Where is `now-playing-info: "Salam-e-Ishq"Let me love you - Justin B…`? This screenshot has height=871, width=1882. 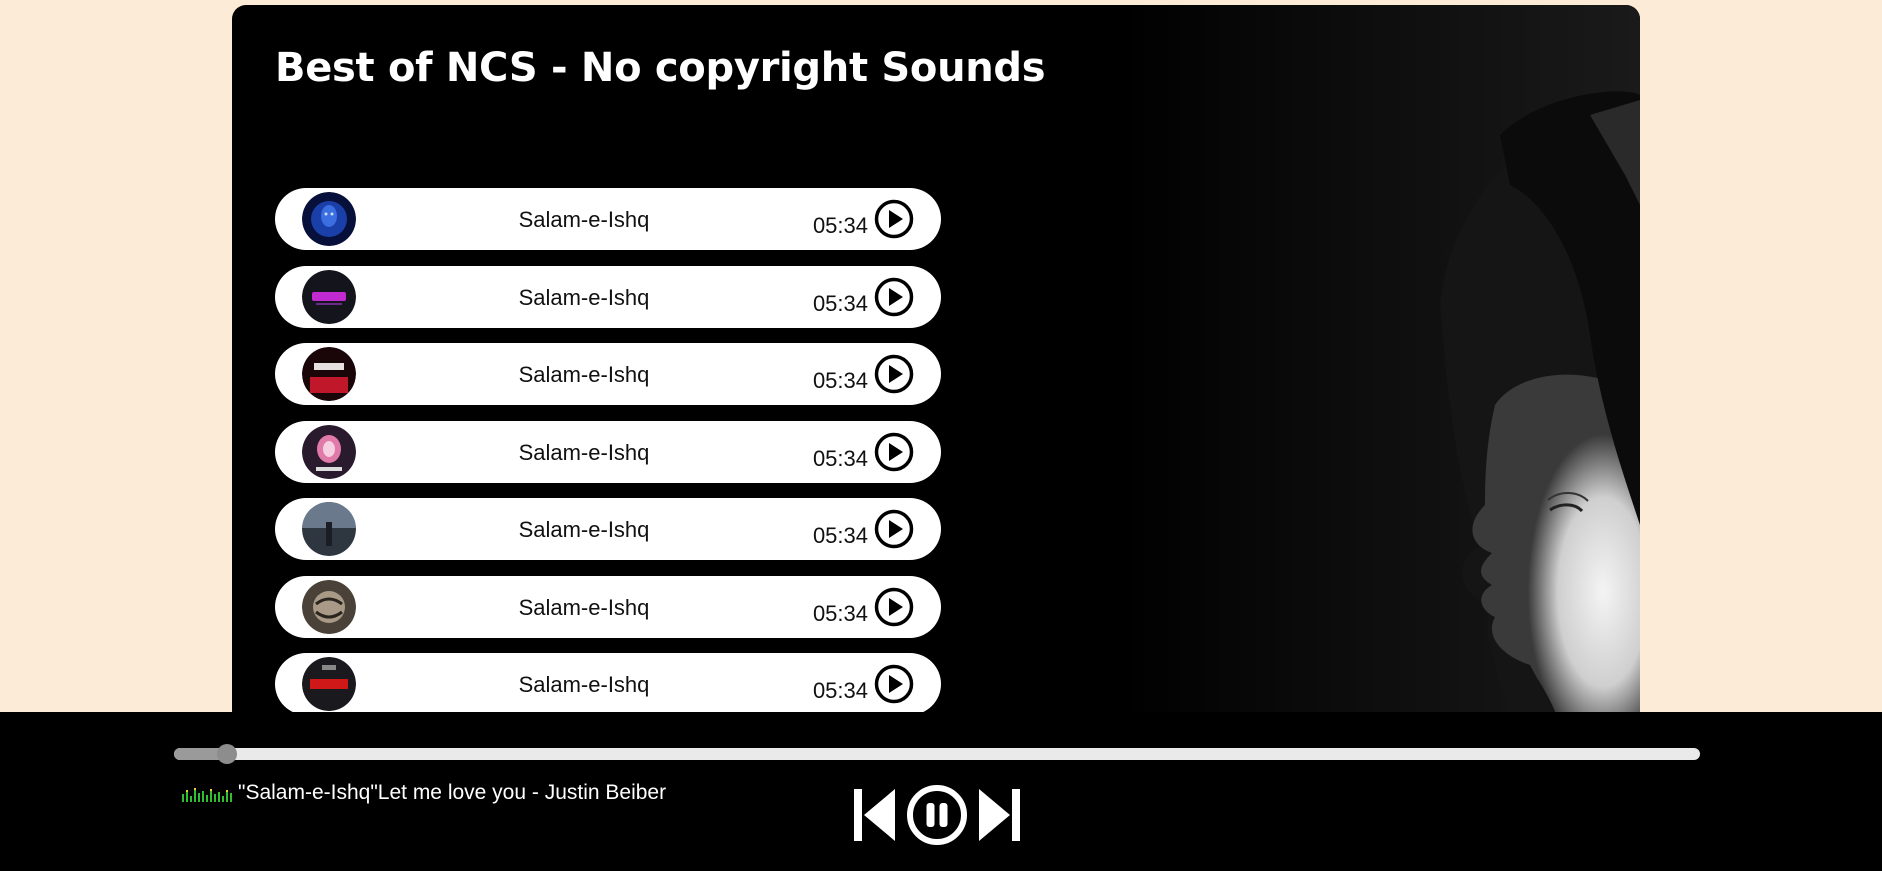 now-playing-info: "Salam-e-Ishq"Let me love you - Justin B… is located at coordinates (424, 793).